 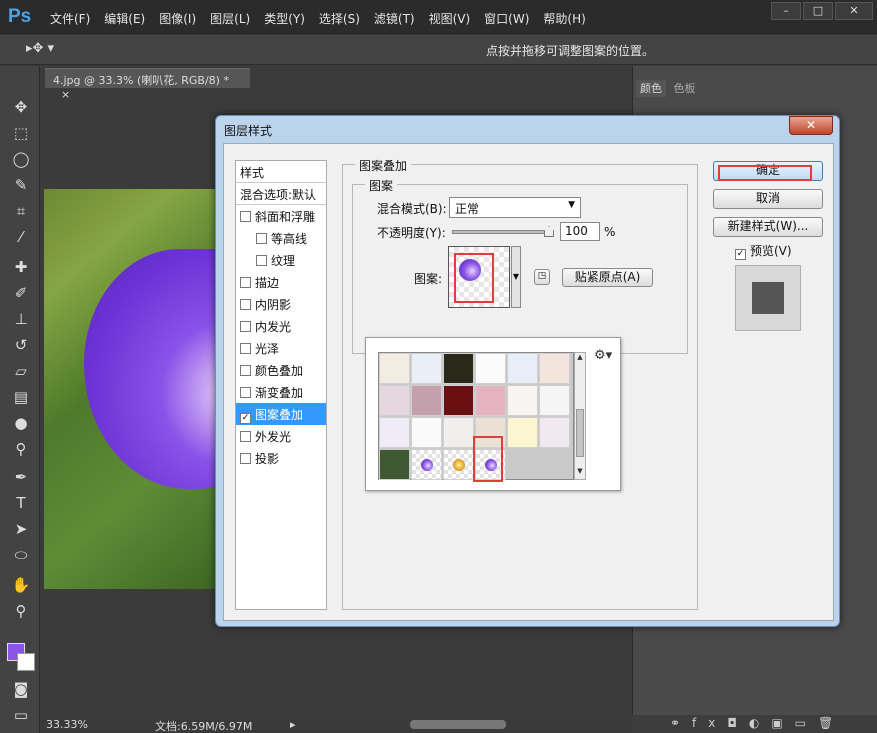 I want to click on style-item: 外发光, so click(x=281, y=436).